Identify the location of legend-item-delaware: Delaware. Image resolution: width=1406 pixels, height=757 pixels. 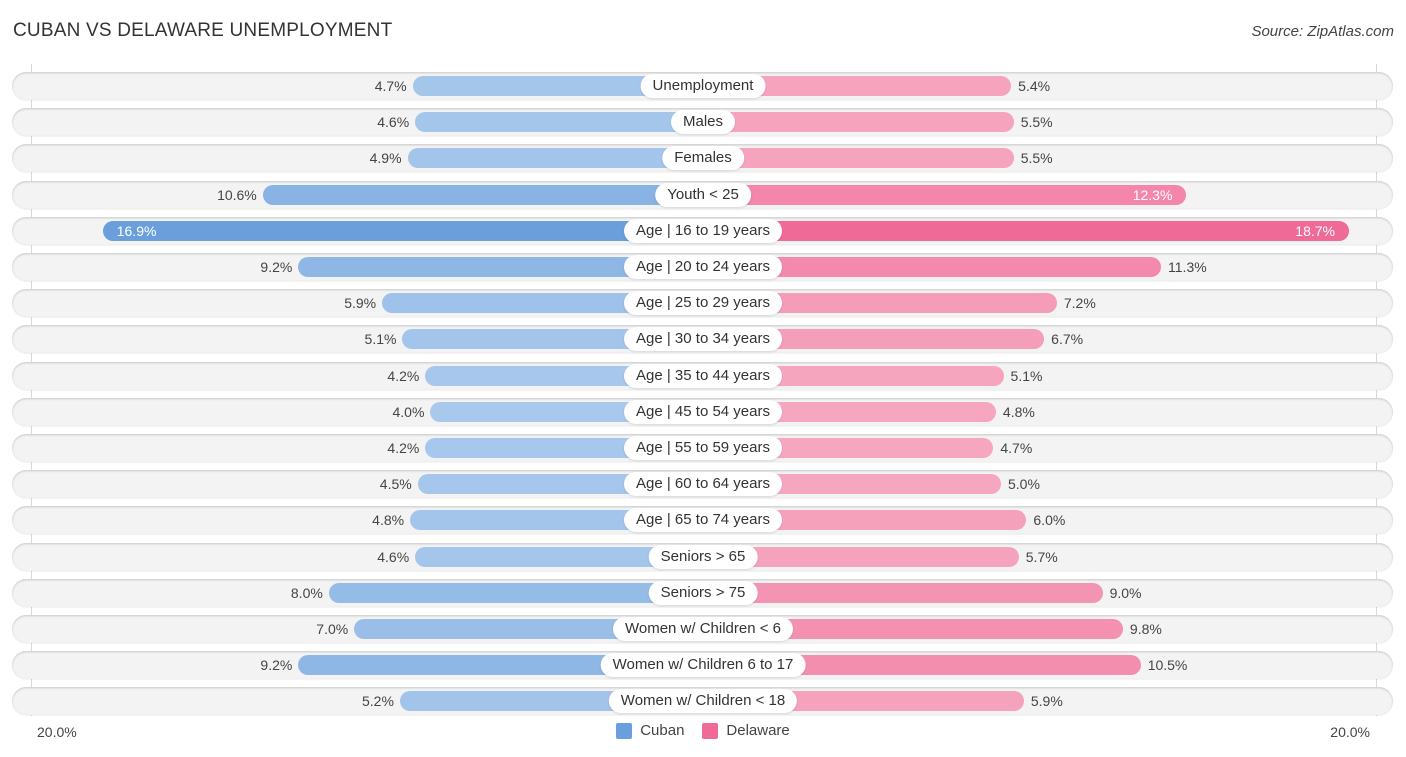
(746, 730).